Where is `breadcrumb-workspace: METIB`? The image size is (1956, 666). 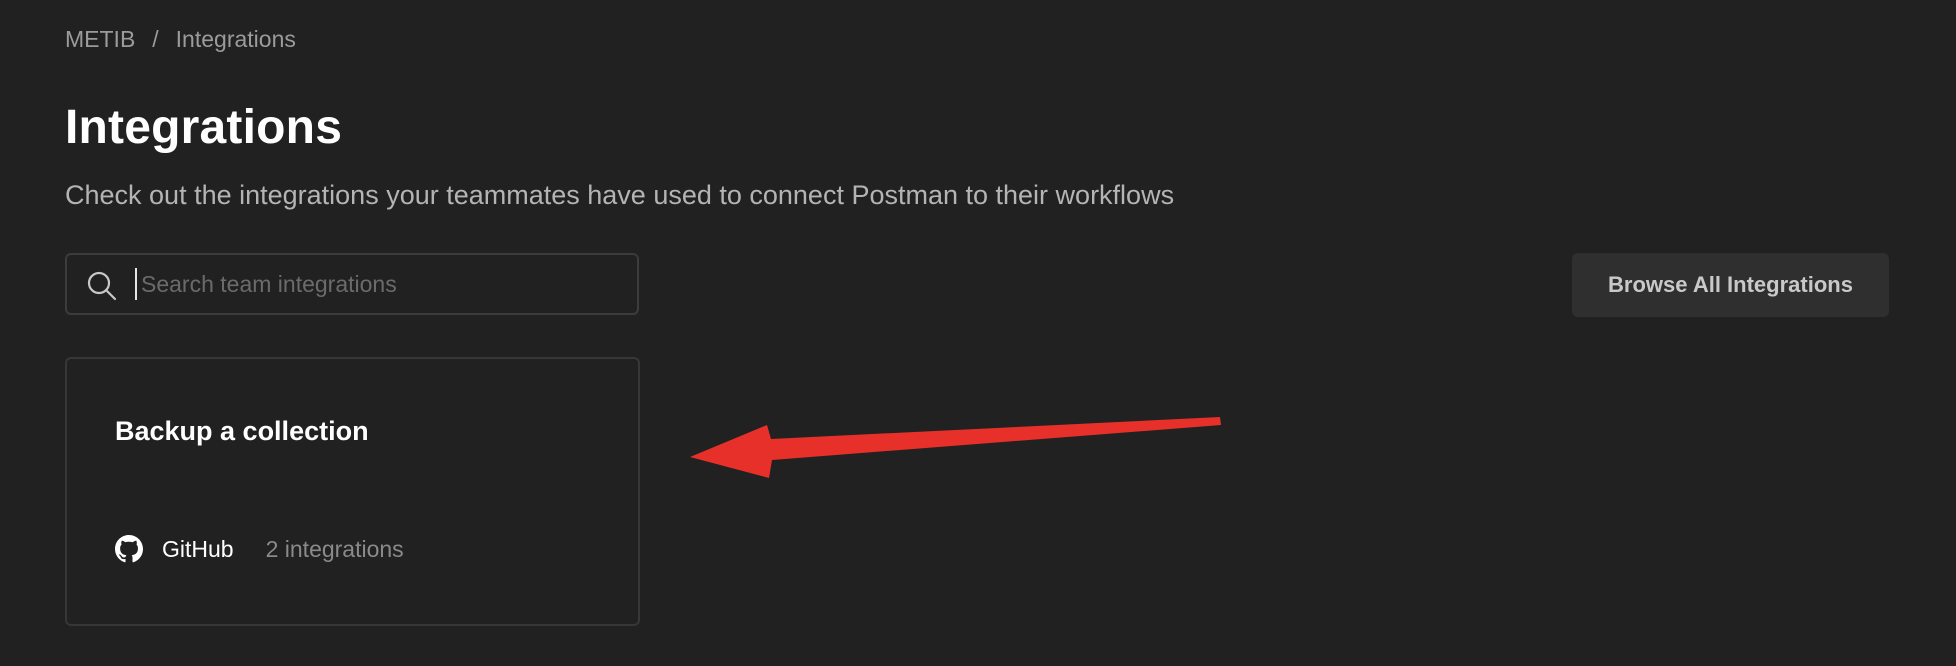
breadcrumb-workspace: METIB is located at coordinates (100, 39).